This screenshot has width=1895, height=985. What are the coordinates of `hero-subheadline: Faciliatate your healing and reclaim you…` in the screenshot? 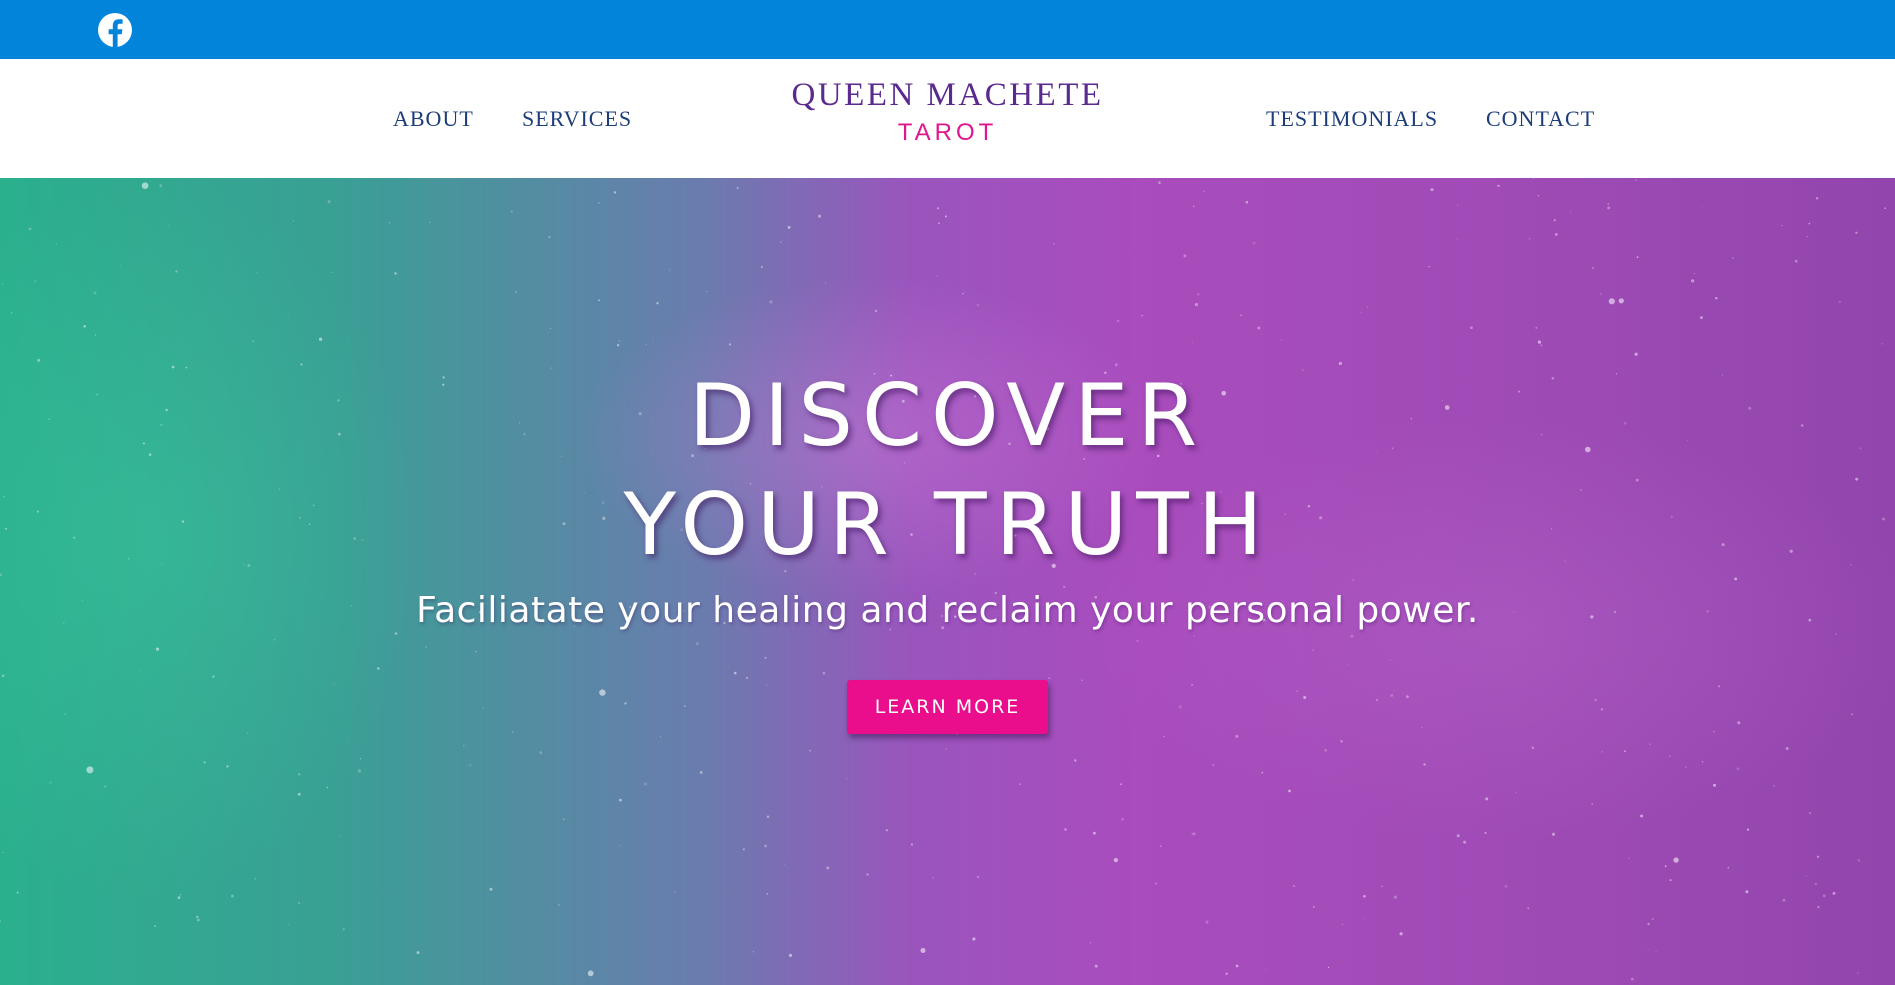 It's located at (947, 610).